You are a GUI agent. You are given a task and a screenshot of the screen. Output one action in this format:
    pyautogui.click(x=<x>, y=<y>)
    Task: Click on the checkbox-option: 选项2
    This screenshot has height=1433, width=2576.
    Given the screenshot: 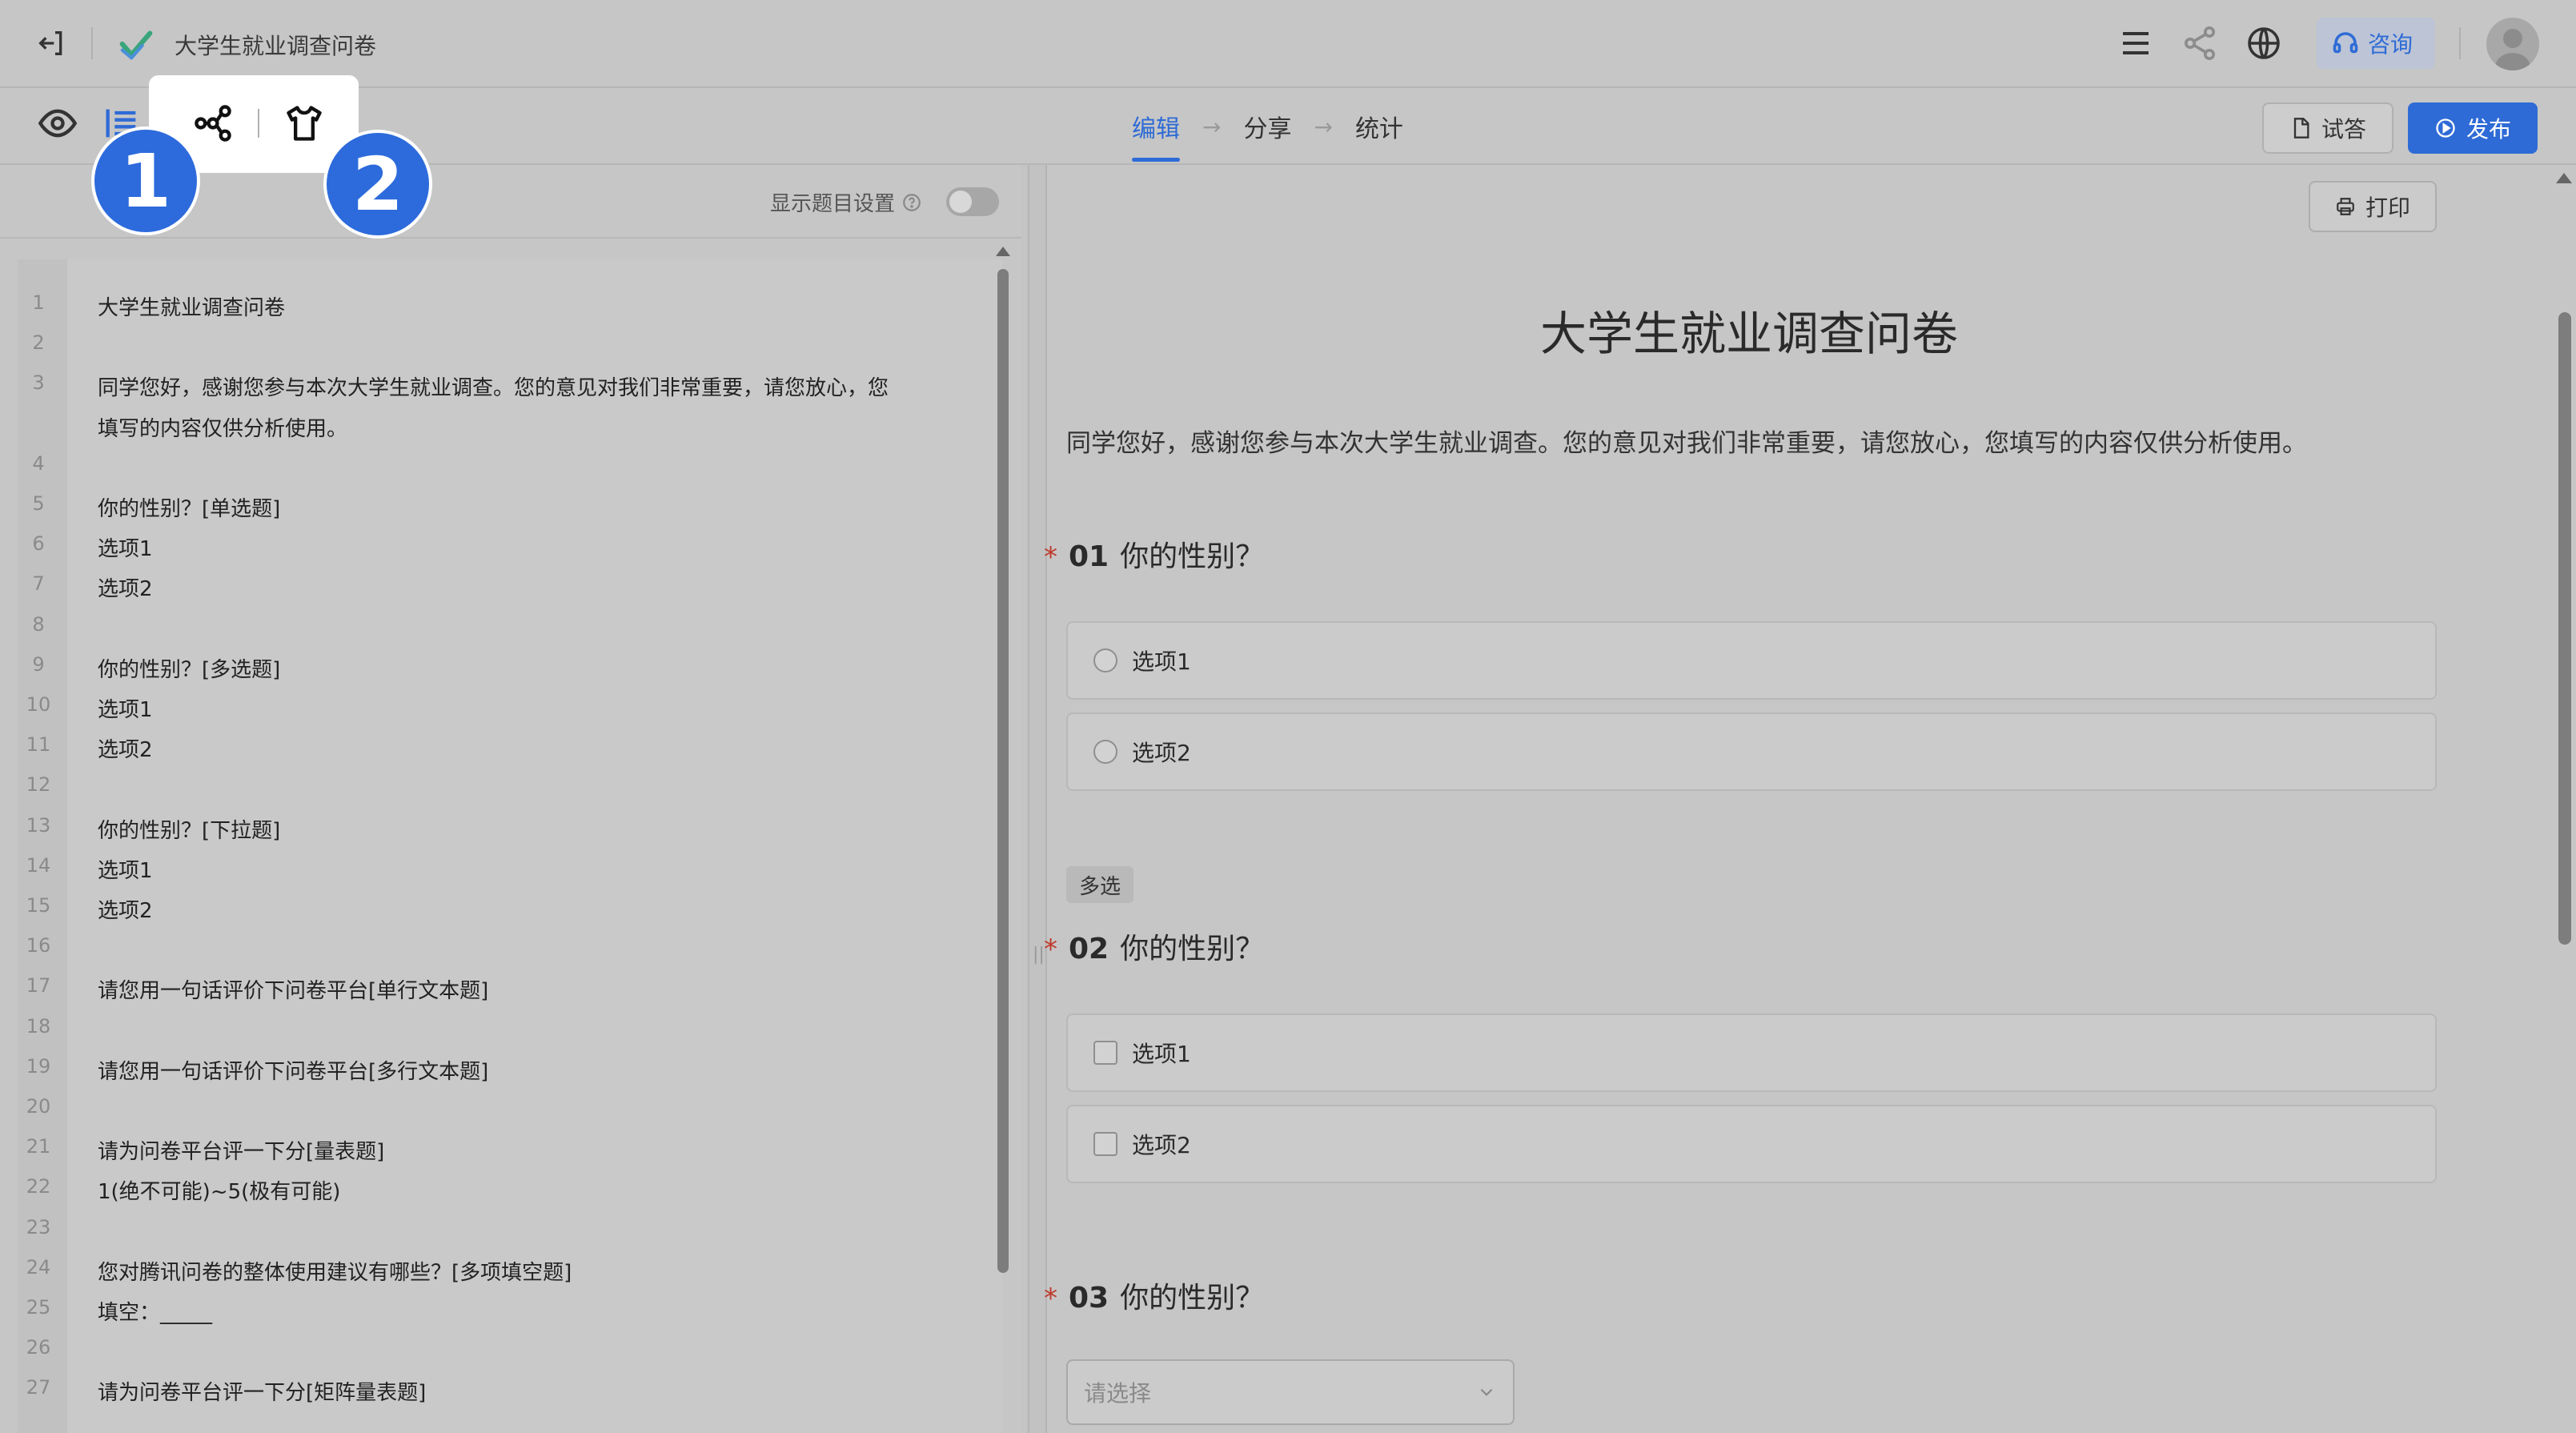 What is the action you would take?
    pyautogui.click(x=1752, y=1144)
    